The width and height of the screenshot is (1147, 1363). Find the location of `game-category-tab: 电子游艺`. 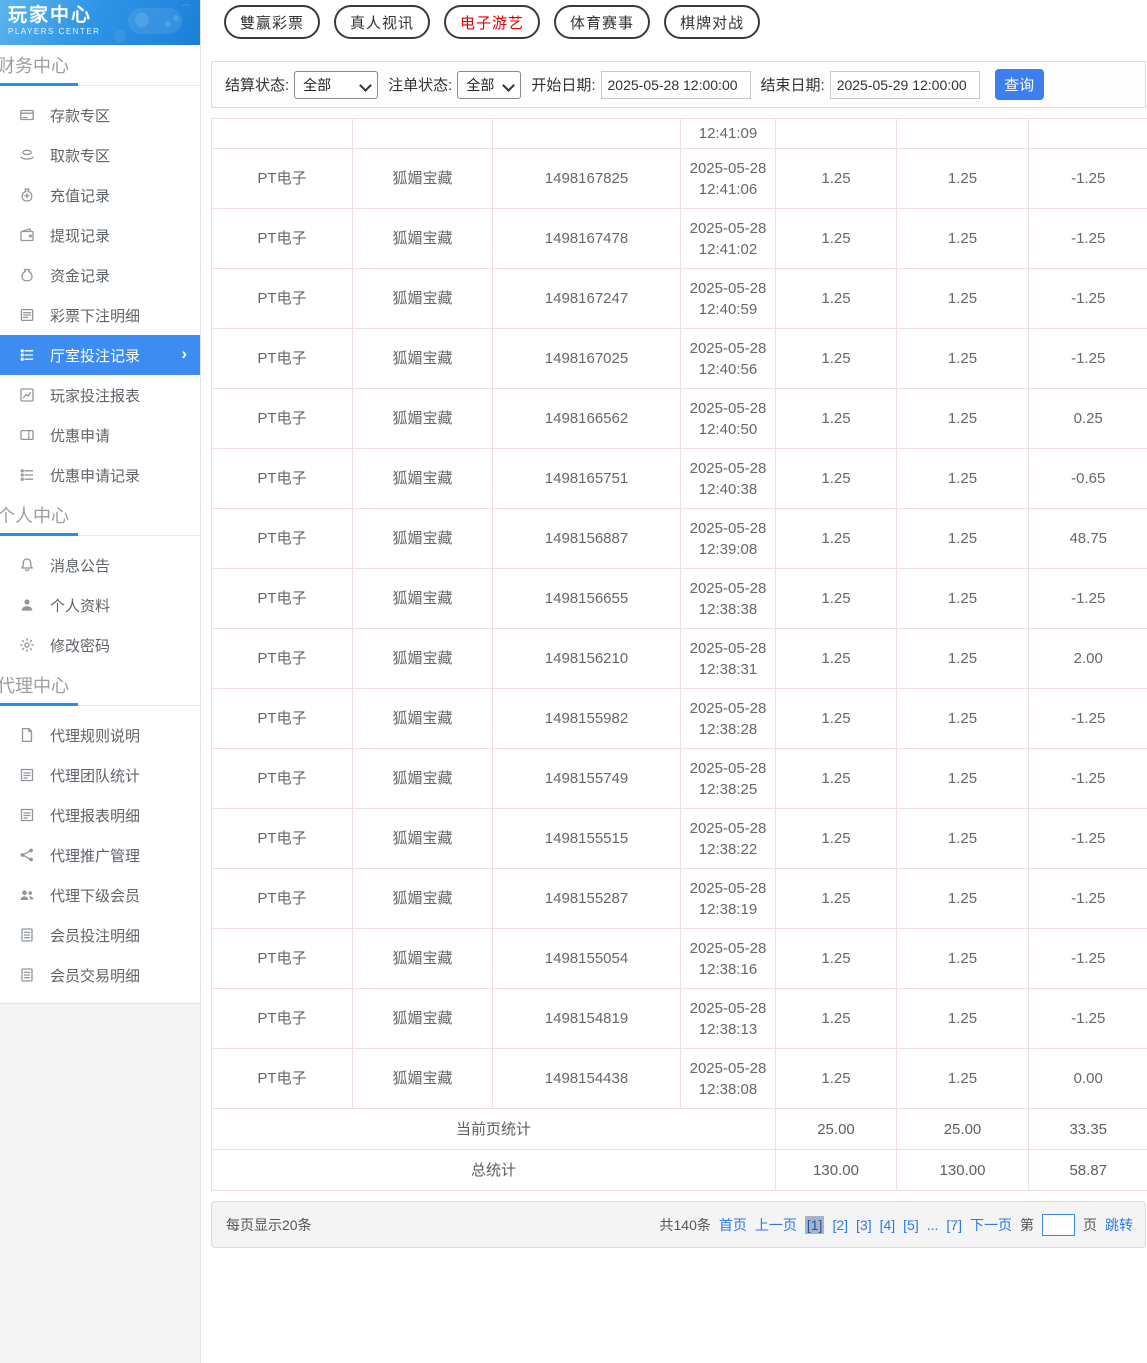

game-category-tab: 电子游艺 is located at coordinates (492, 22).